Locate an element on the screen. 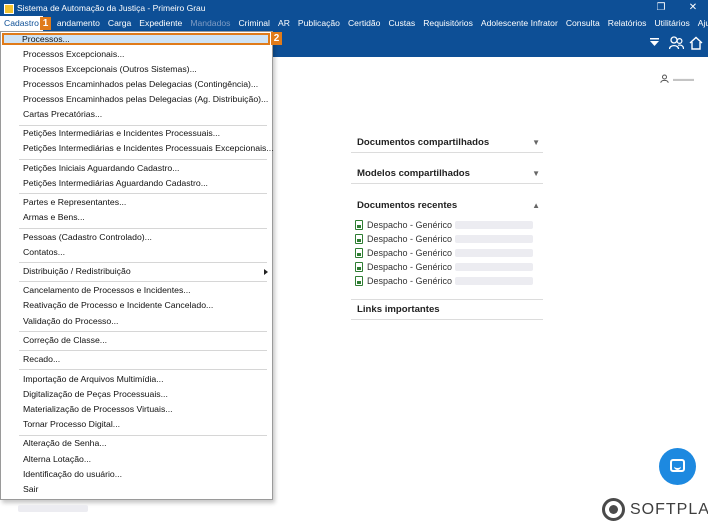 The width and height of the screenshot is (708, 528). shared-models-header: Modelos compartilhados ▼ is located at coordinates (447, 174).